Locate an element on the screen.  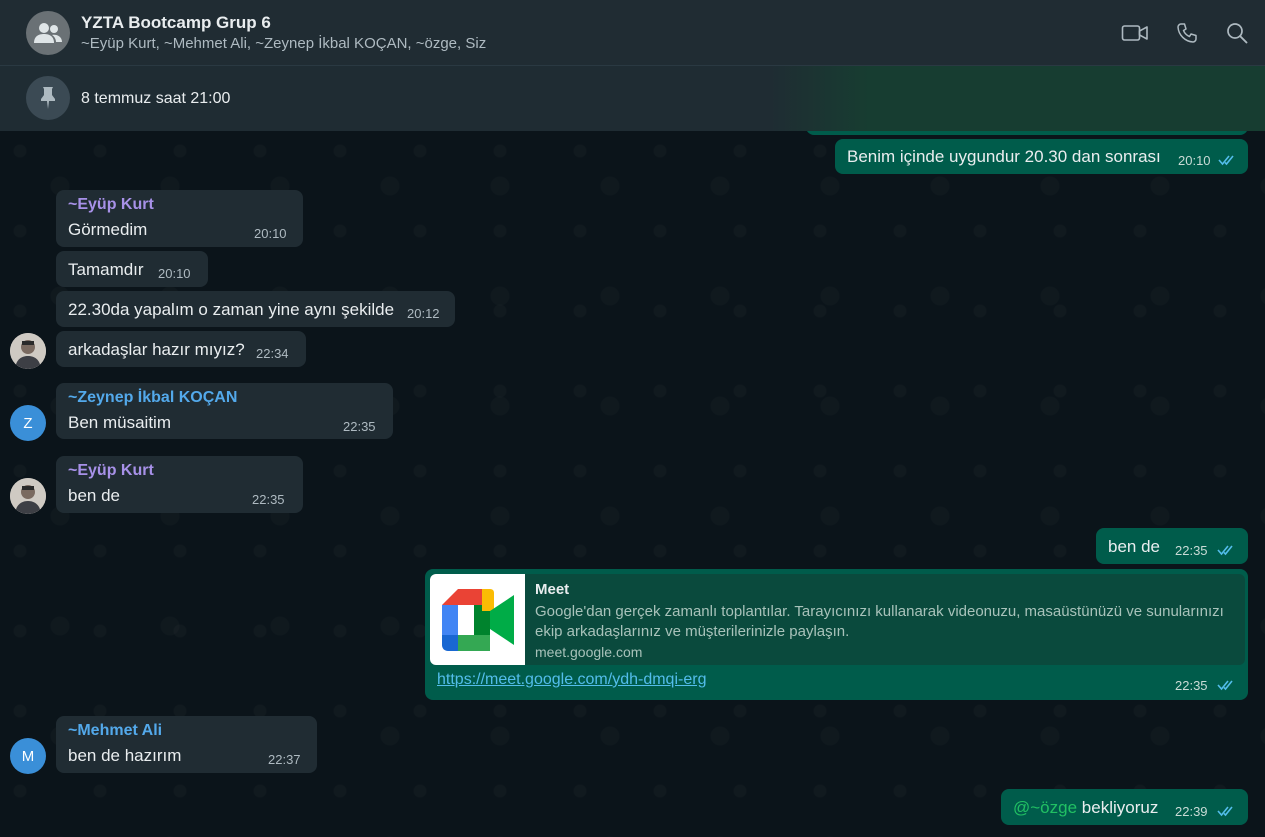
message-bubble-incoming: arkadaşlar hazır mıyız? 22:34 is located at coordinates (181, 349).